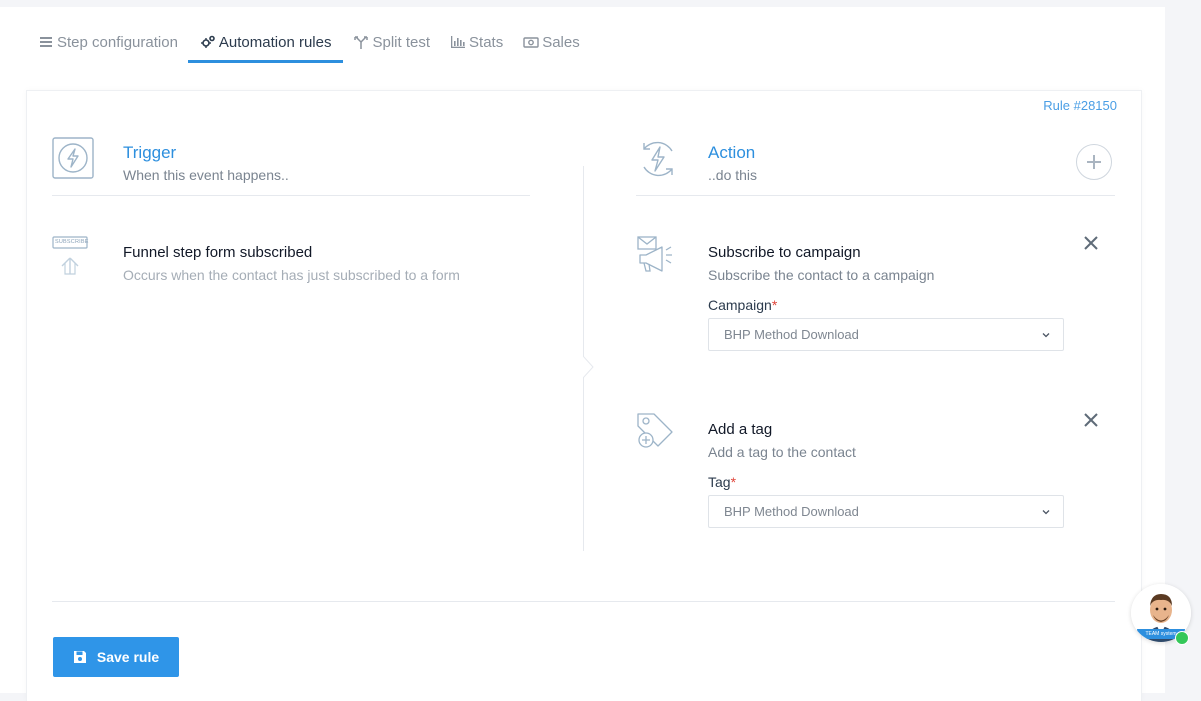 The width and height of the screenshot is (1201, 701). What do you see at coordinates (791, 511) in the screenshot?
I see `tag-select-value: BHP Method Download` at bounding box center [791, 511].